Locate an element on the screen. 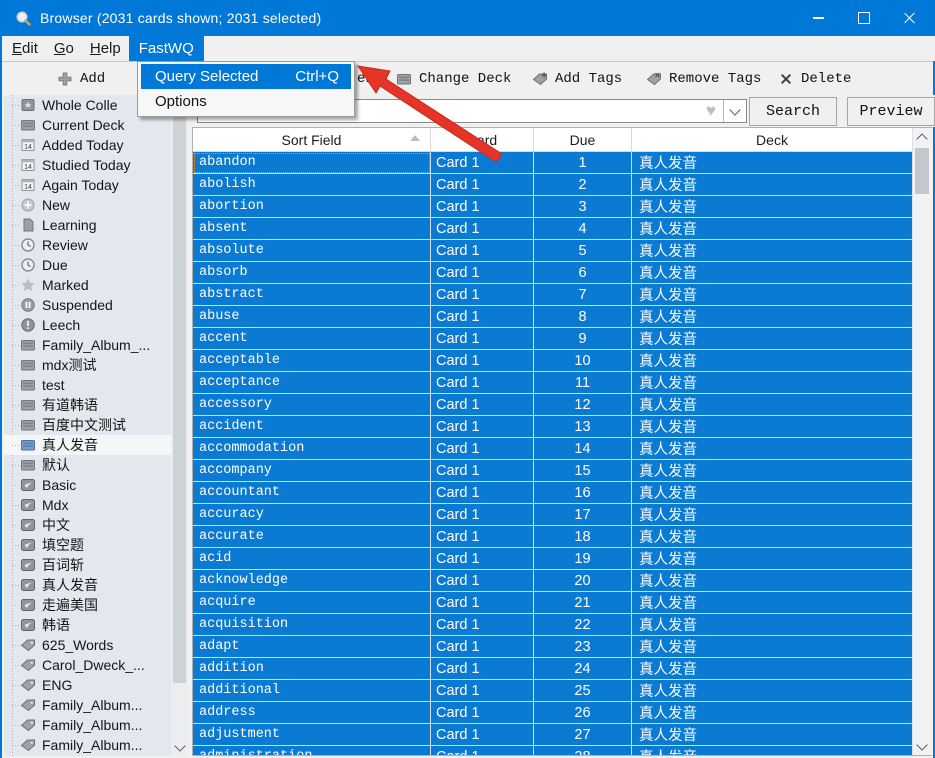 Image resolution: width=935 pixels, height=758 pixels. menu-option-options: Options is located at coordinates (246, 101).